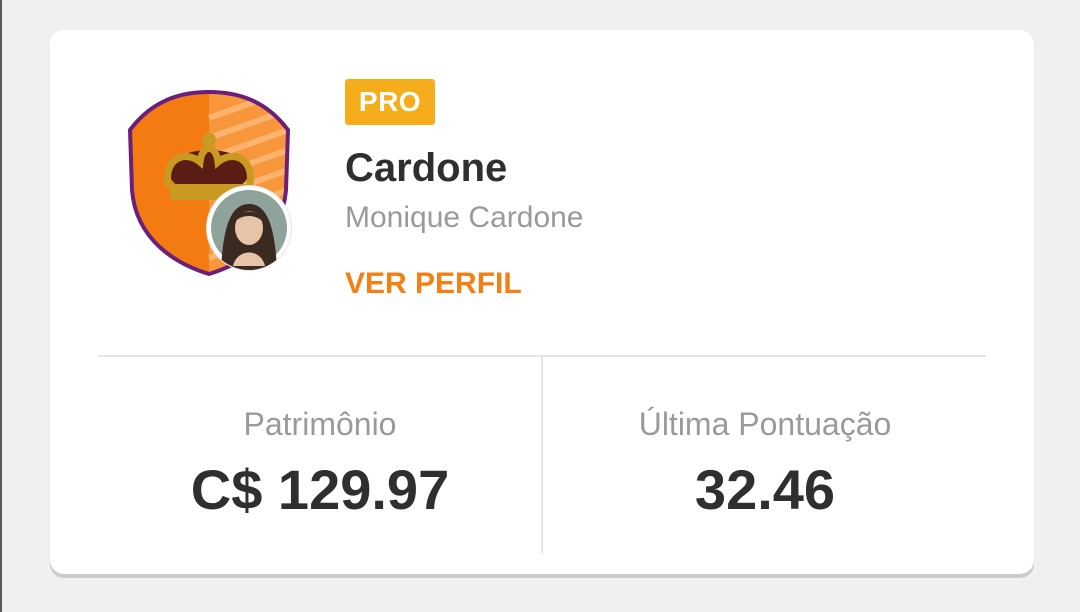  What do you see at coordinates (433, 284) in the screenshot?
I see `view-profile-link: VER PERFIL` at bounding box center [433, 284].